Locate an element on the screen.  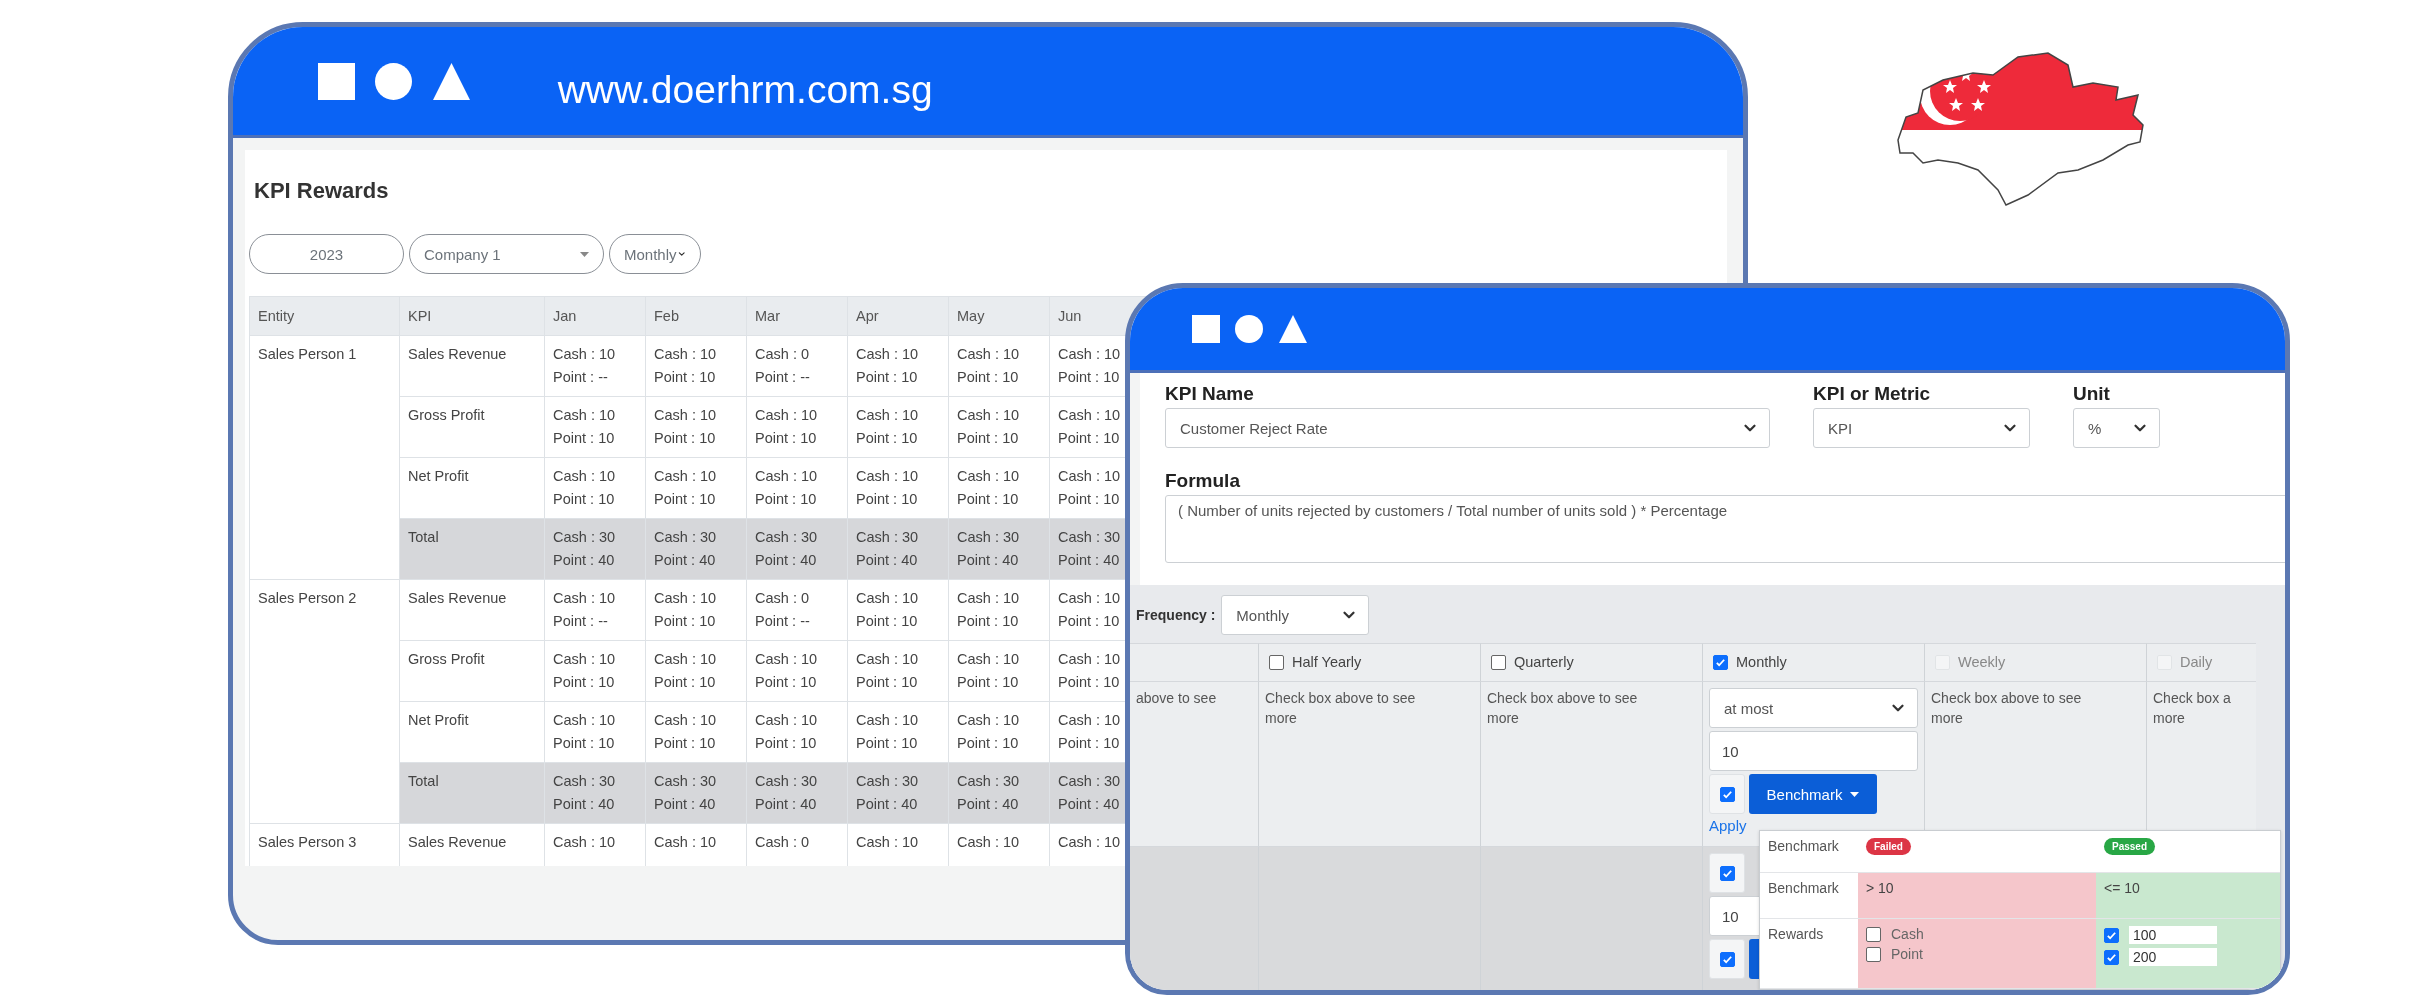
checkbox-label: Weekly is located at coordinates (1982, 662).